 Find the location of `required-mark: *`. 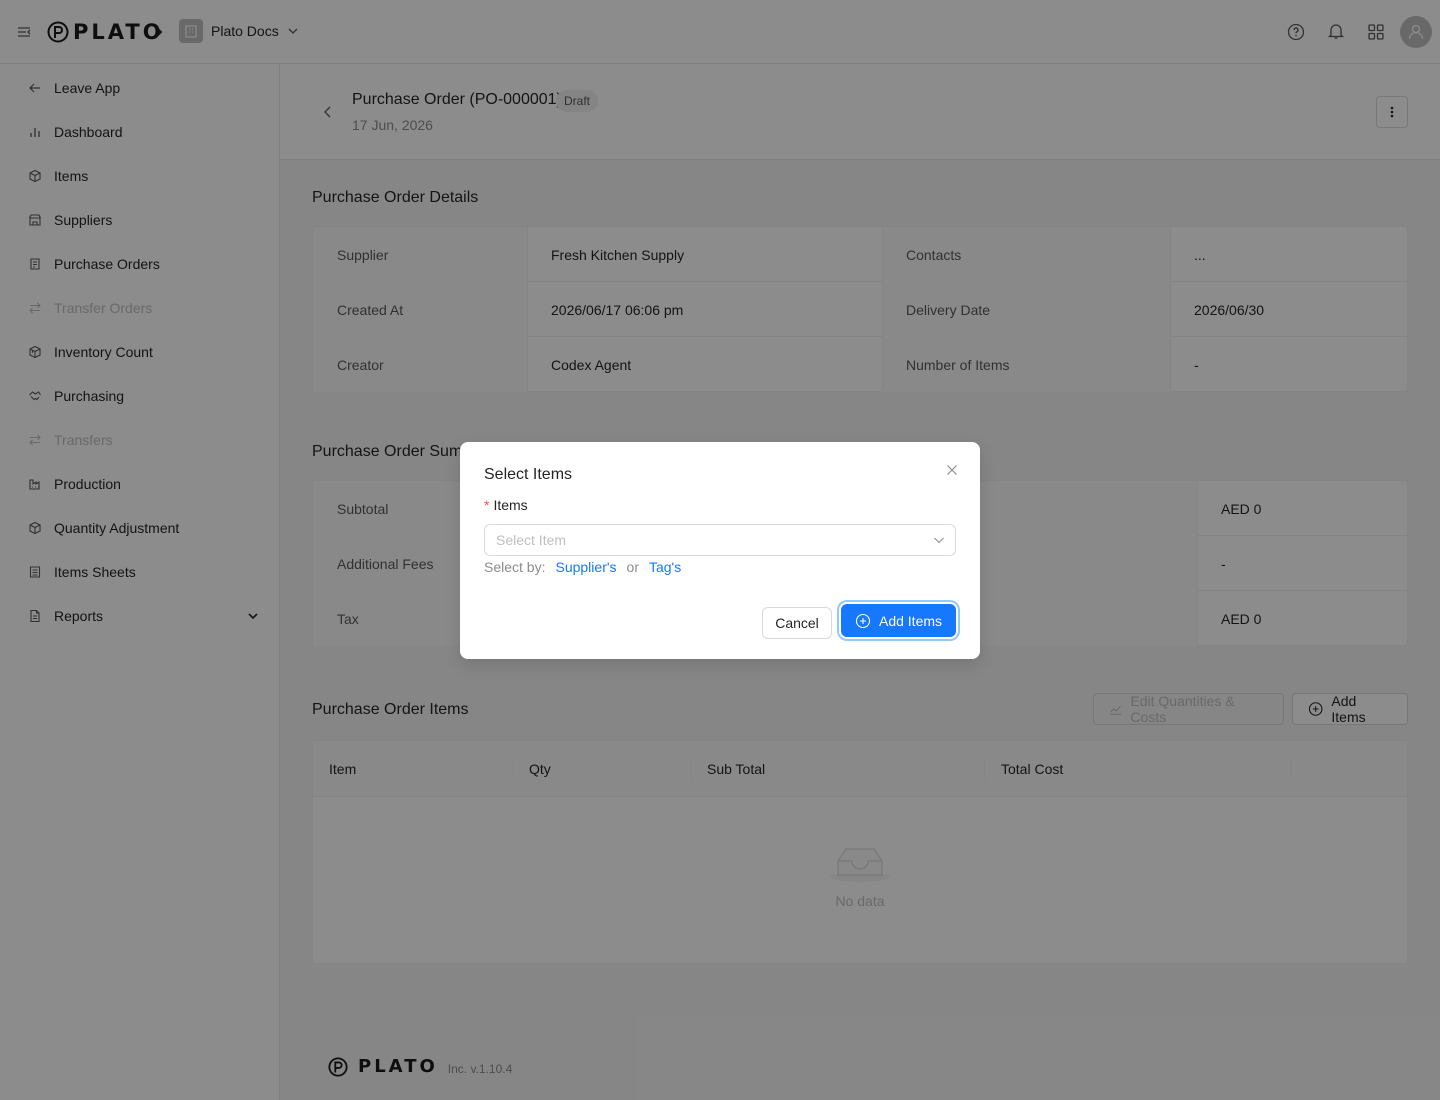

required-mark: * is located at coordinates (487, 505).